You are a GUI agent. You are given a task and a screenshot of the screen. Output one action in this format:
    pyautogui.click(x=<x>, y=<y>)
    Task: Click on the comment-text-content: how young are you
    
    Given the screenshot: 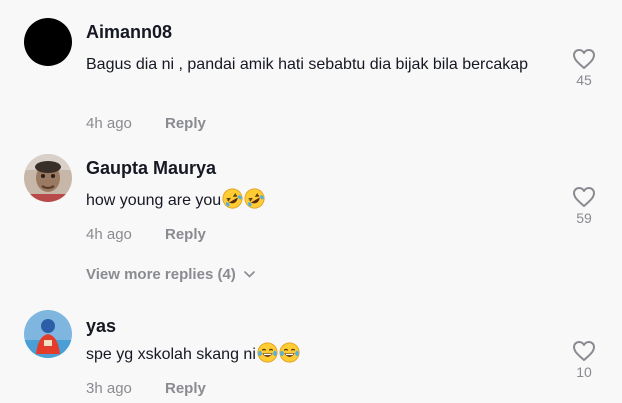 What is the action you would take?
    pyautogui.click(x=154, y=200)
    